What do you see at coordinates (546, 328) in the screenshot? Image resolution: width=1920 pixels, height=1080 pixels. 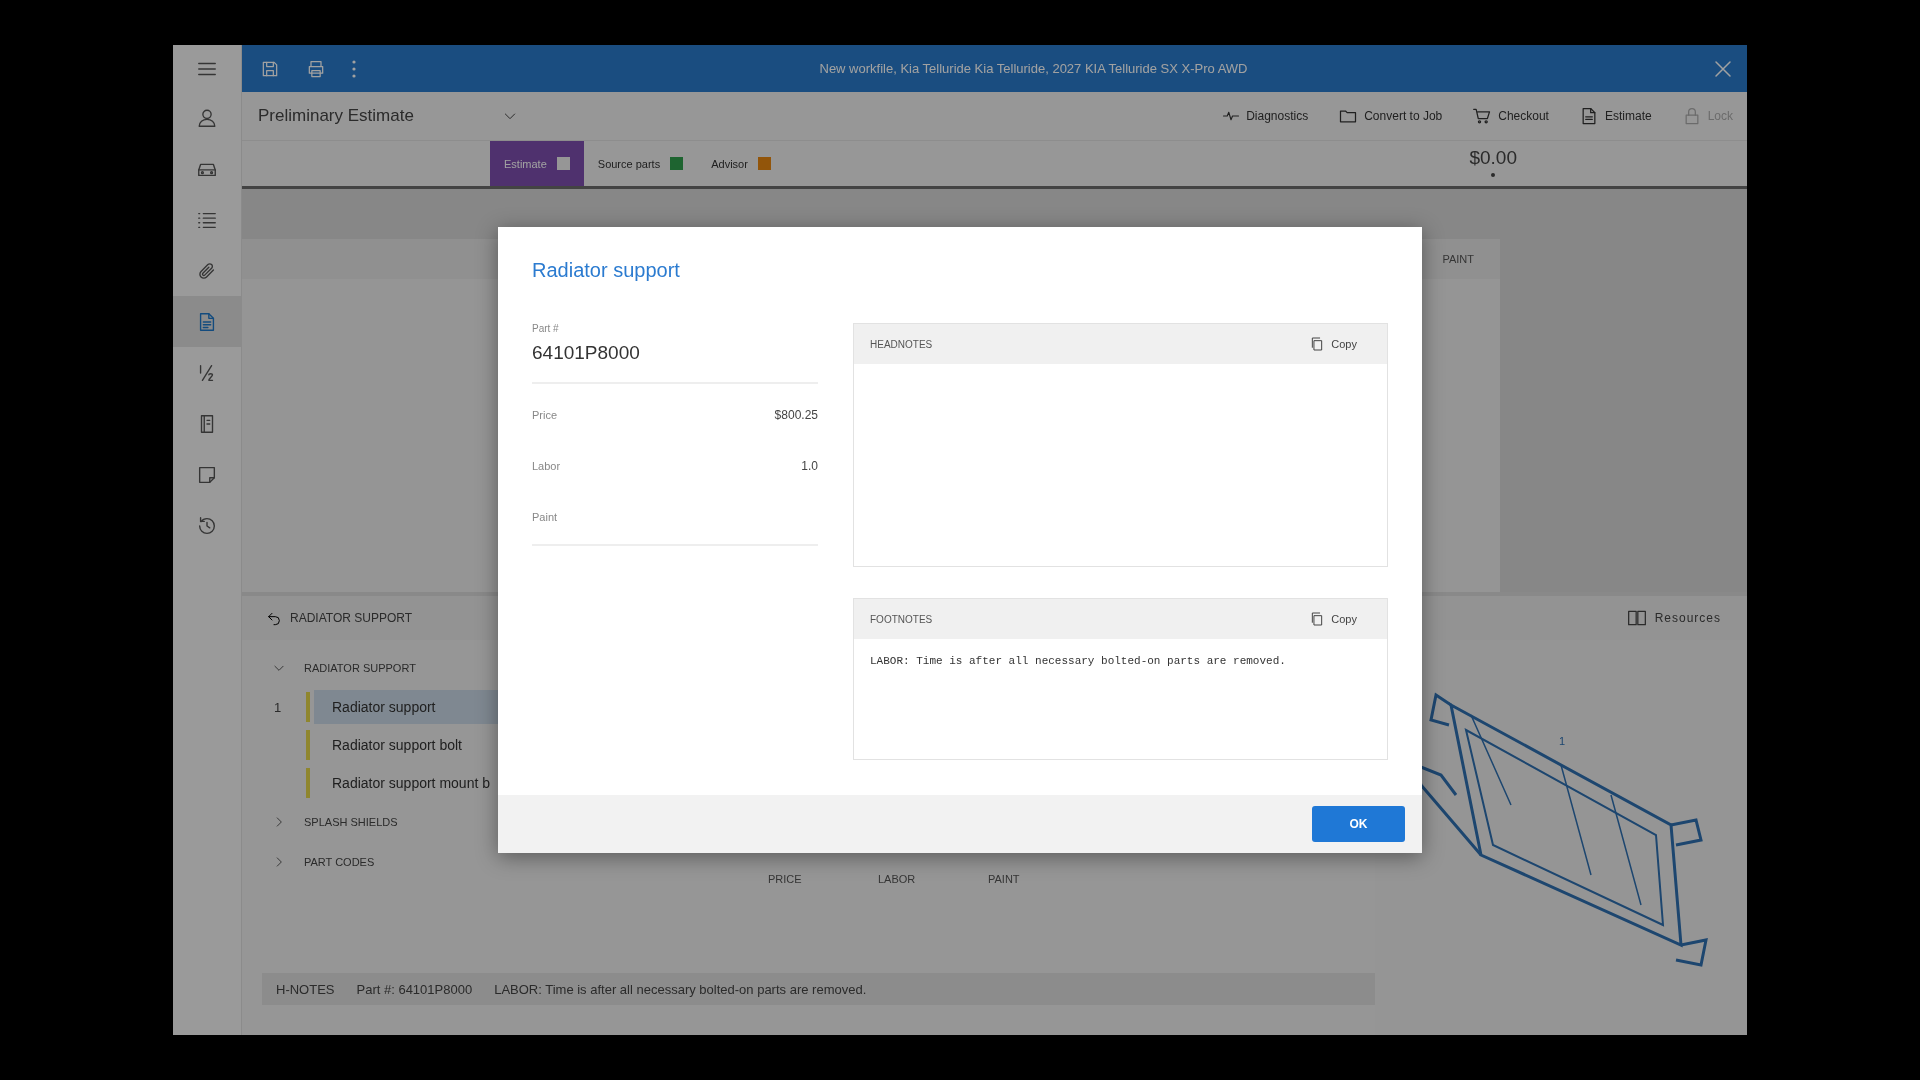 I see `field-label: Part #` at bounding box center [546, 328].